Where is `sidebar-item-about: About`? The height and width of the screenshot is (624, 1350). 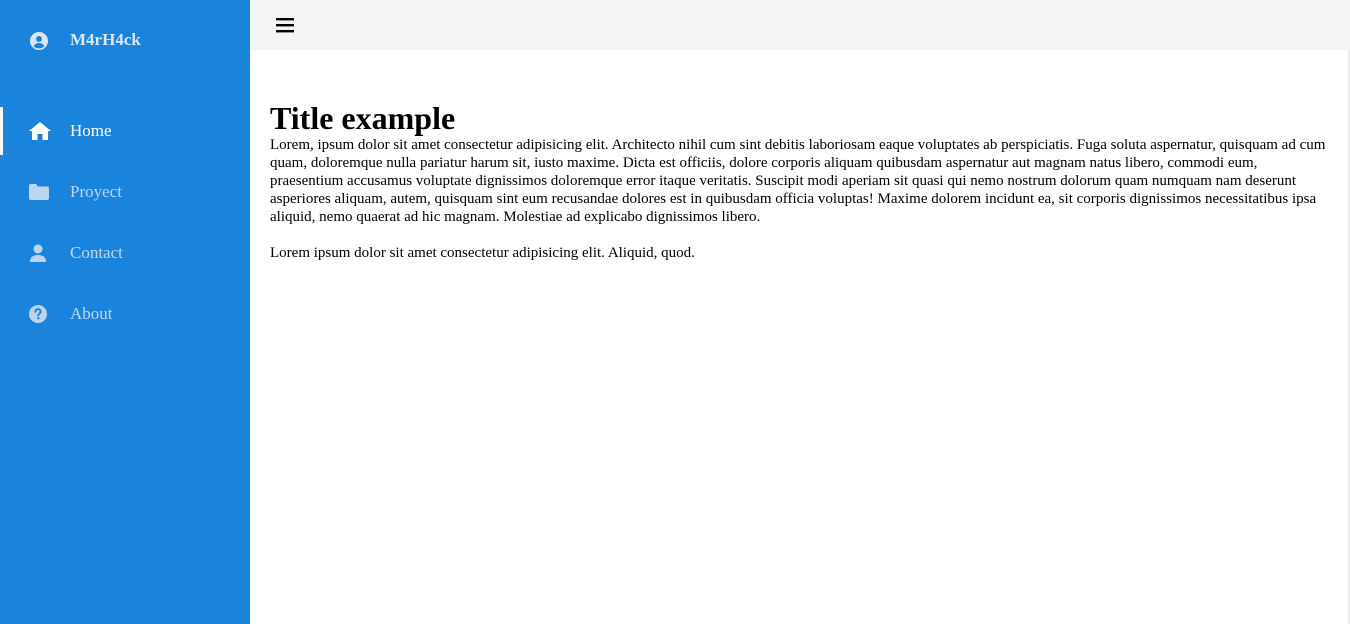 sidebar-item-about: About is located at coordinates (125, 314).